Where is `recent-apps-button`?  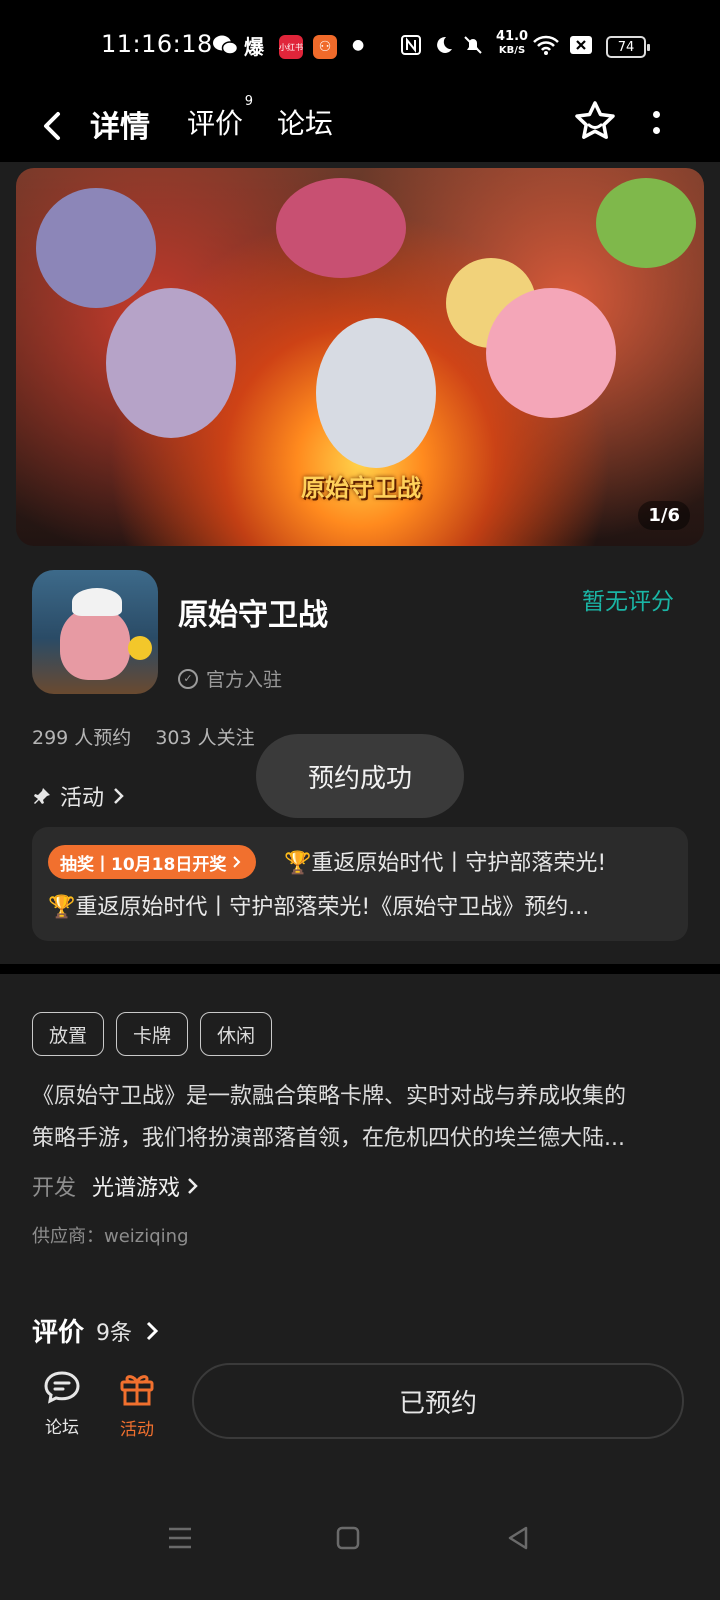
recent-apps-button is located at coordinates (180, 1538).